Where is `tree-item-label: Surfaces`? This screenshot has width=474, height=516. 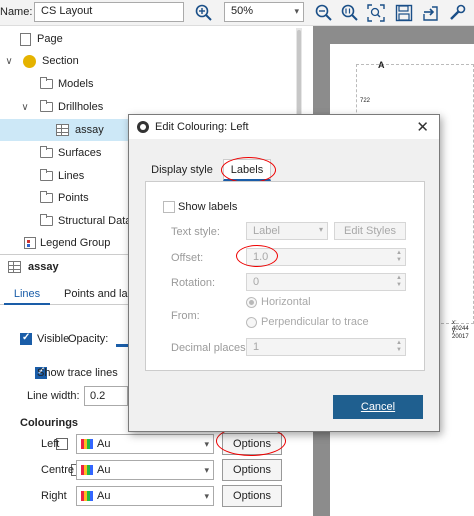 tree-item-label: Surfaces is located at coordinates (80, 153).